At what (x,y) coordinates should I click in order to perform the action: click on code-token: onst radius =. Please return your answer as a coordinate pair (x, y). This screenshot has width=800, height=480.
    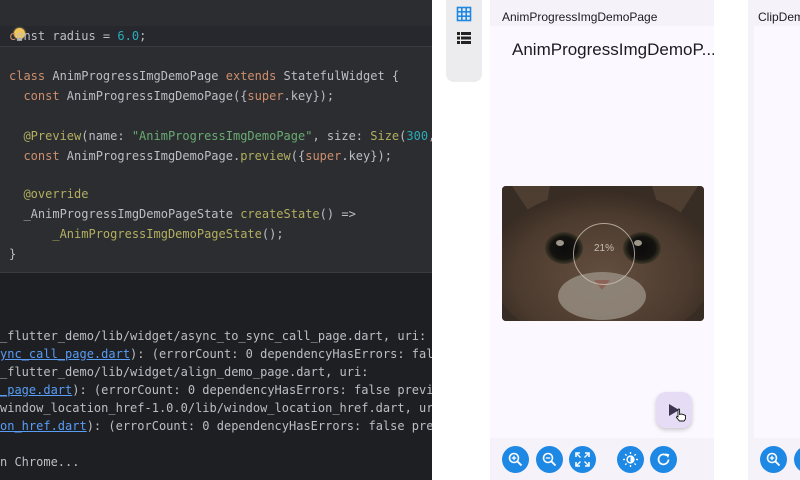
    Looking at the image, I should click on (67, 36).